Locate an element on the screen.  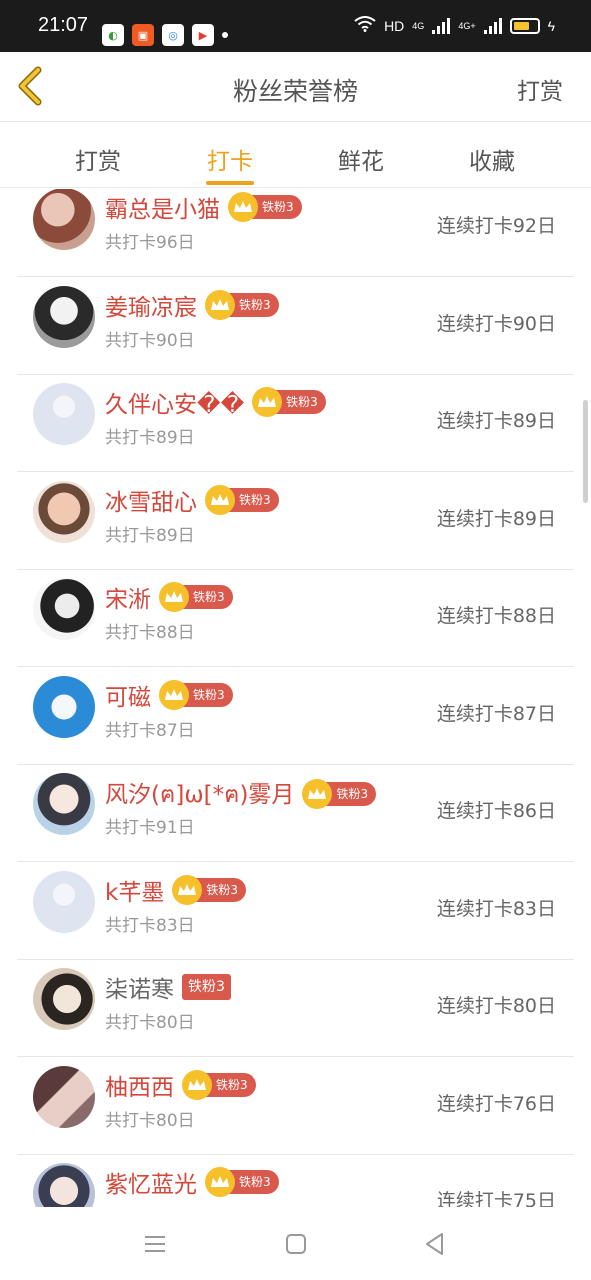
signal-label-2: 4G+ is located at coordinates (467, 25).